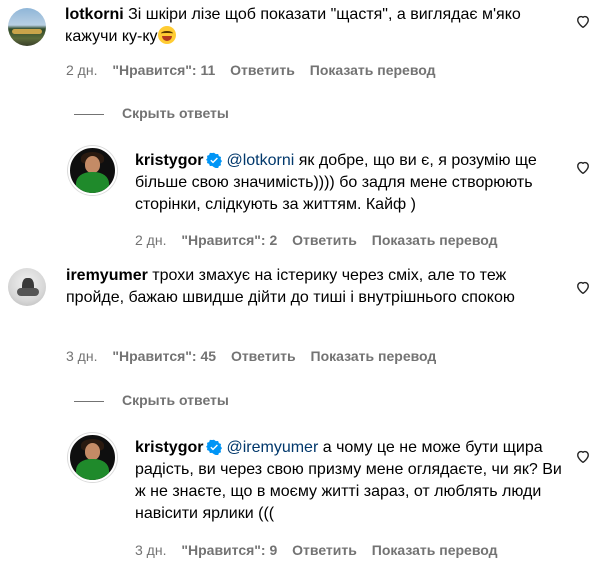 This screenshot has width=607, height=573. What do you see at coordinates (107, 275) in the screenshot?
I see `username: iremyumer` at bounding box center [107, 275].